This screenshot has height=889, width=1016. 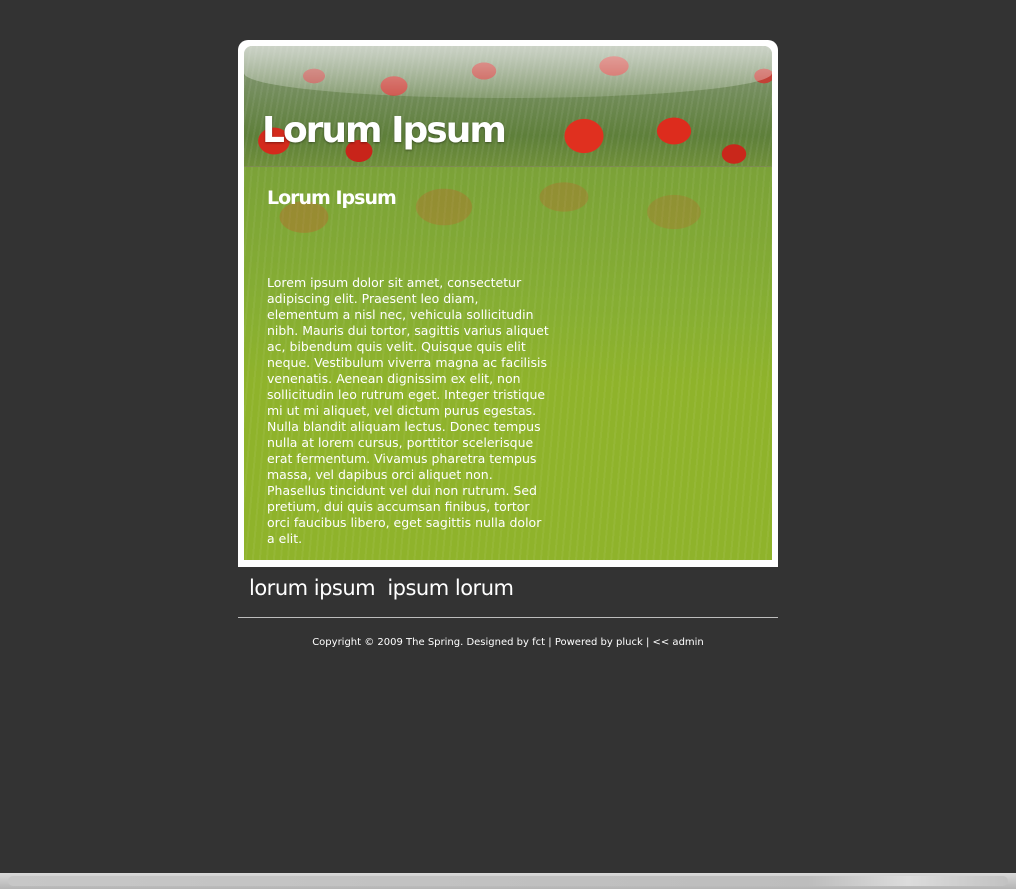 What do you see at coordinates (332, 198) in the screenshot?
I see `content-heading: Lorum Ipsum` at bounding box center [332, 198].